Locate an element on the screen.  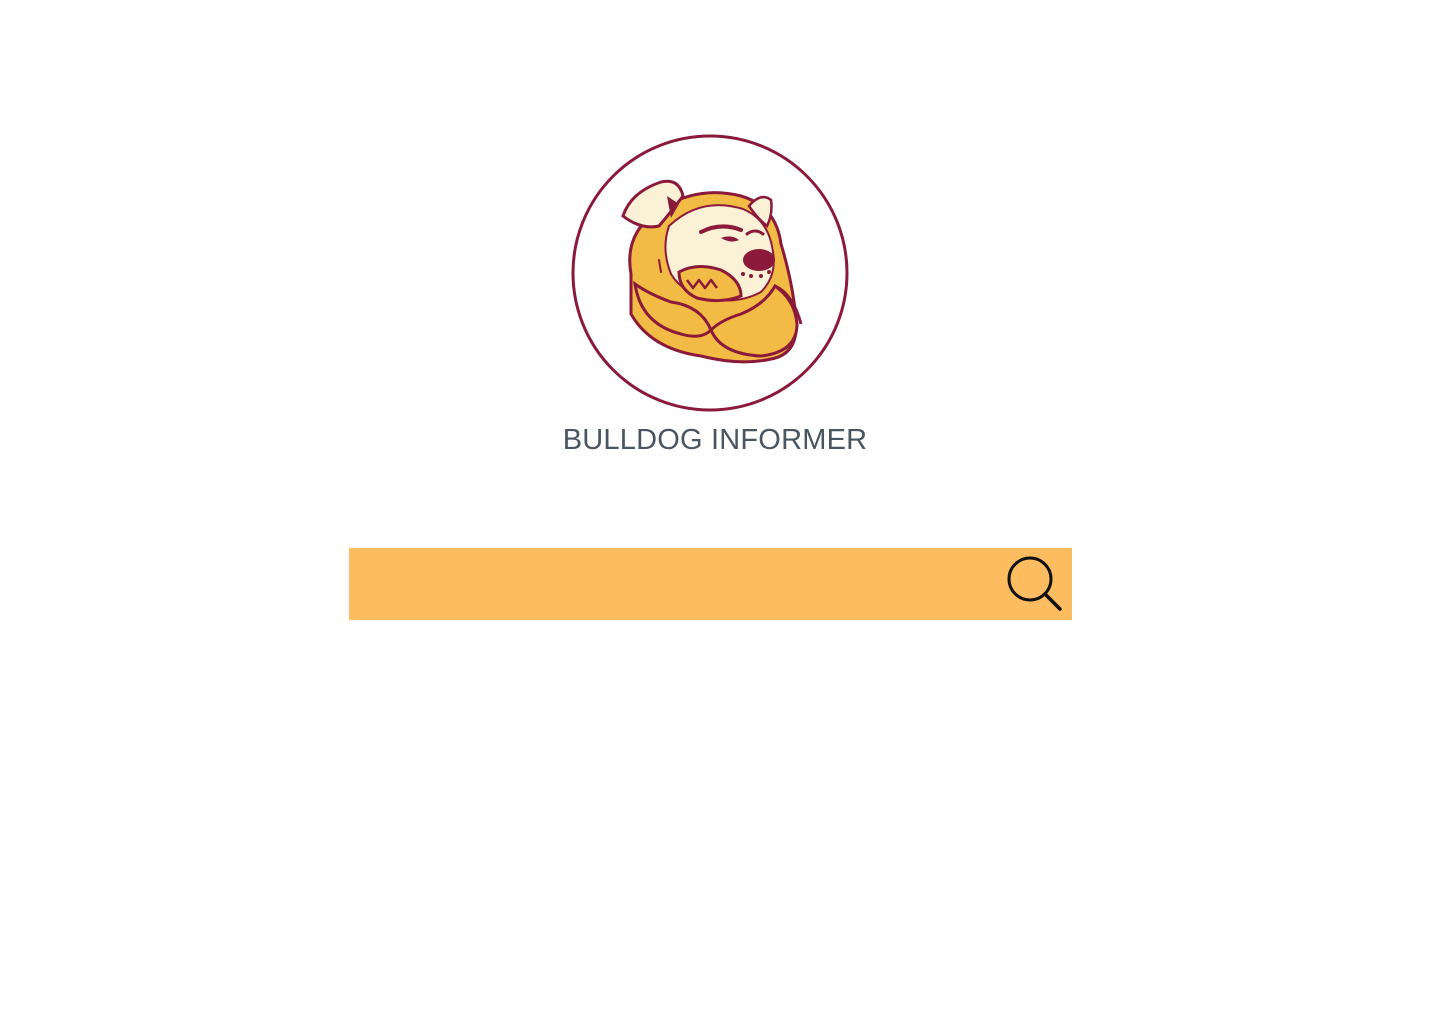
search-icon is located at coordinates (1034, 583).